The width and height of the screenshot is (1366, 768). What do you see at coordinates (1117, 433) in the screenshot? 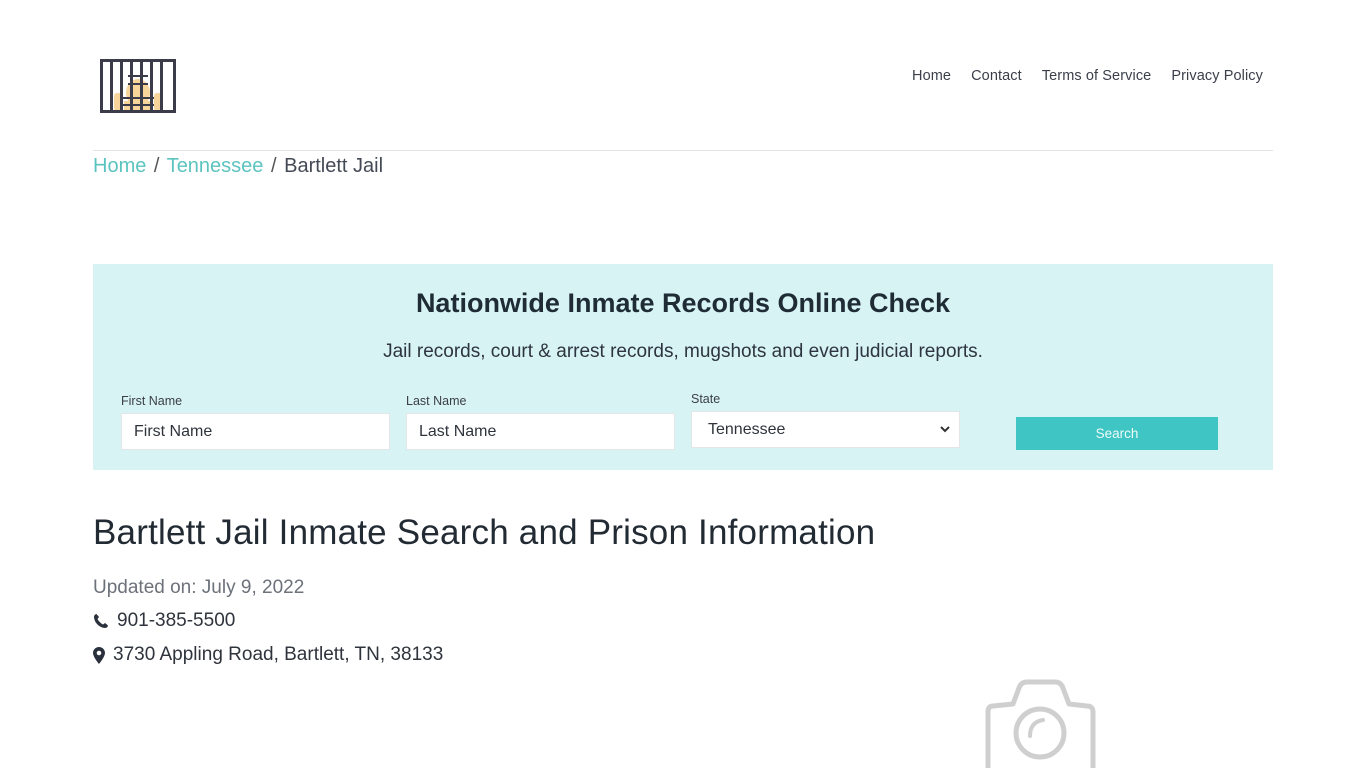
I see `search-button: Search` at bounding box center [1117, 433].